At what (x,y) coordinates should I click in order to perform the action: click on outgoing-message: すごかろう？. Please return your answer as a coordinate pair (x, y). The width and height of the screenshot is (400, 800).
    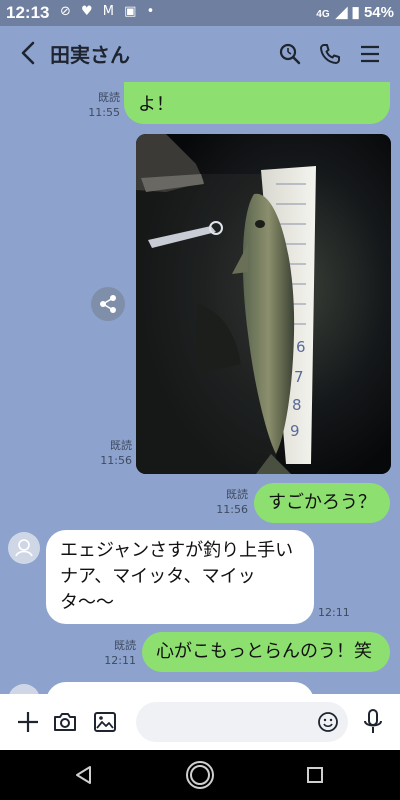
    Looking at the image, I should click on (322, 503).